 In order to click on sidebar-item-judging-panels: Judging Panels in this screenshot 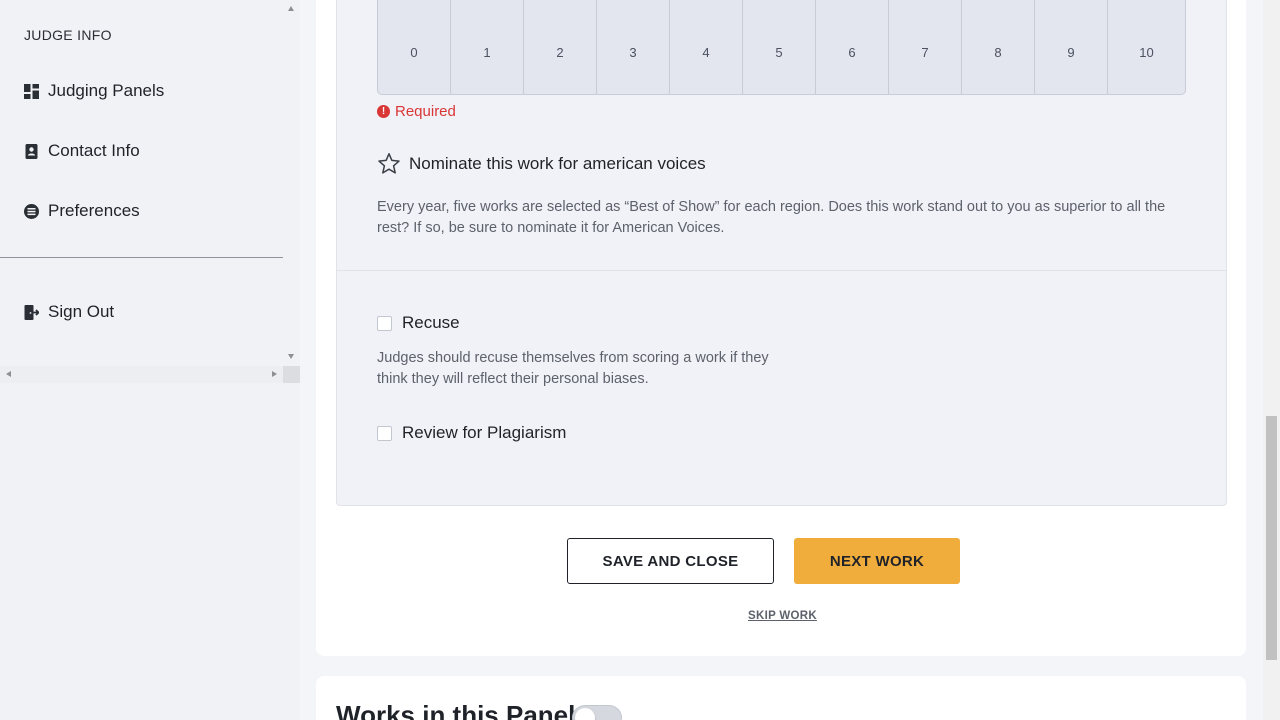, I will do `click(94, 91)`.